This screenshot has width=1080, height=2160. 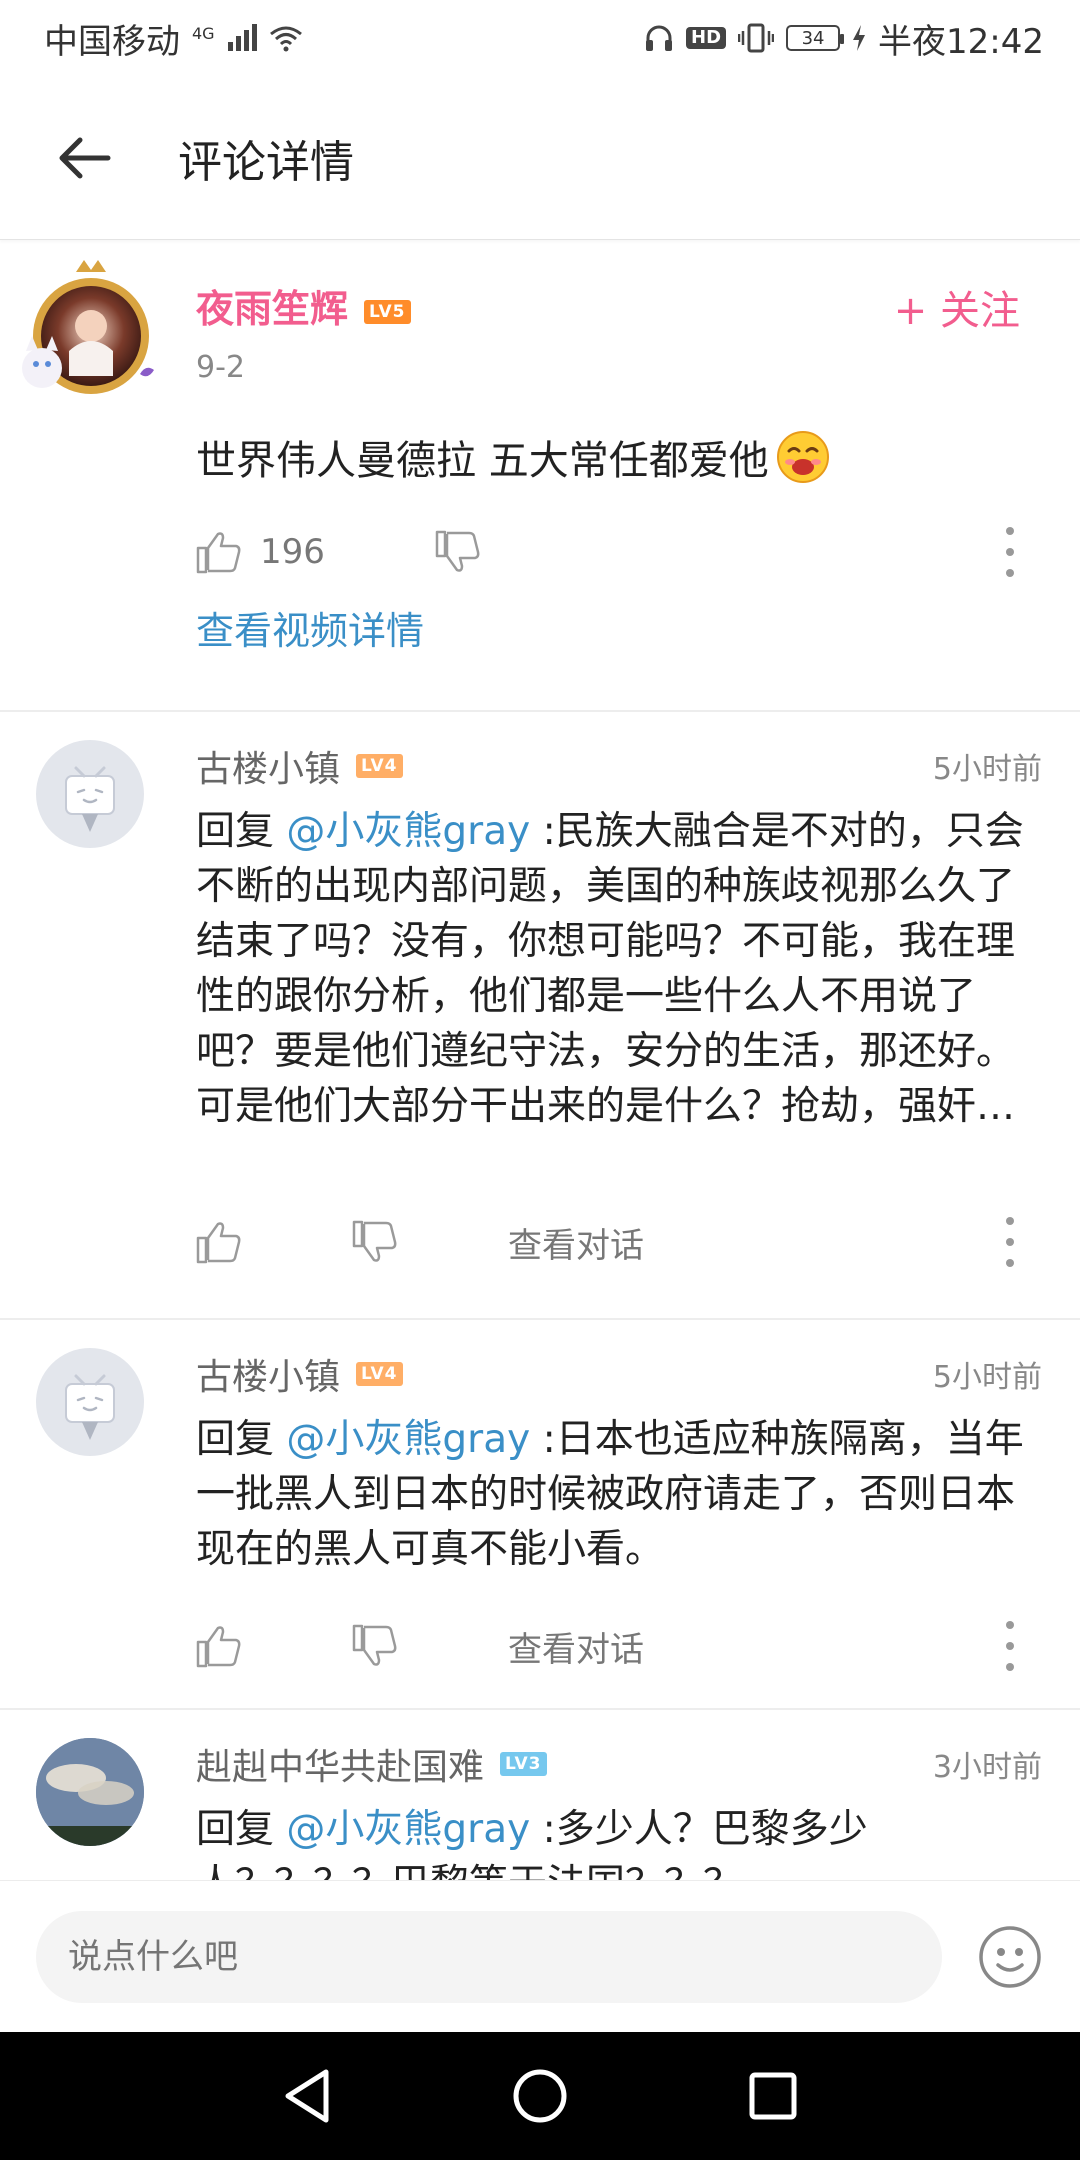 I want to click on comment-body: 世界伟人曼德拉 五大常任都爱他, so click(x=482, y=461).